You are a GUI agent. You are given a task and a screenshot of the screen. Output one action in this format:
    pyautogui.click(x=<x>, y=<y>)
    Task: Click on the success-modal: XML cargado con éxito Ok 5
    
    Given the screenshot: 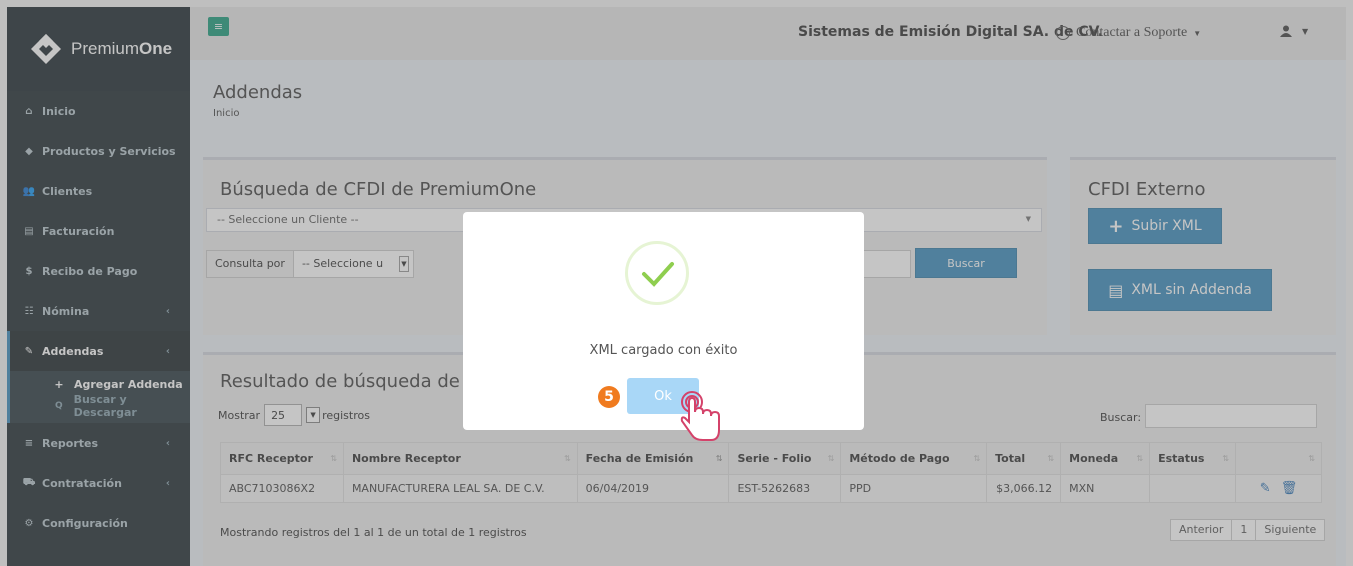 What is the action you would take?
    pyautogui.click(x=663, y=326)
    